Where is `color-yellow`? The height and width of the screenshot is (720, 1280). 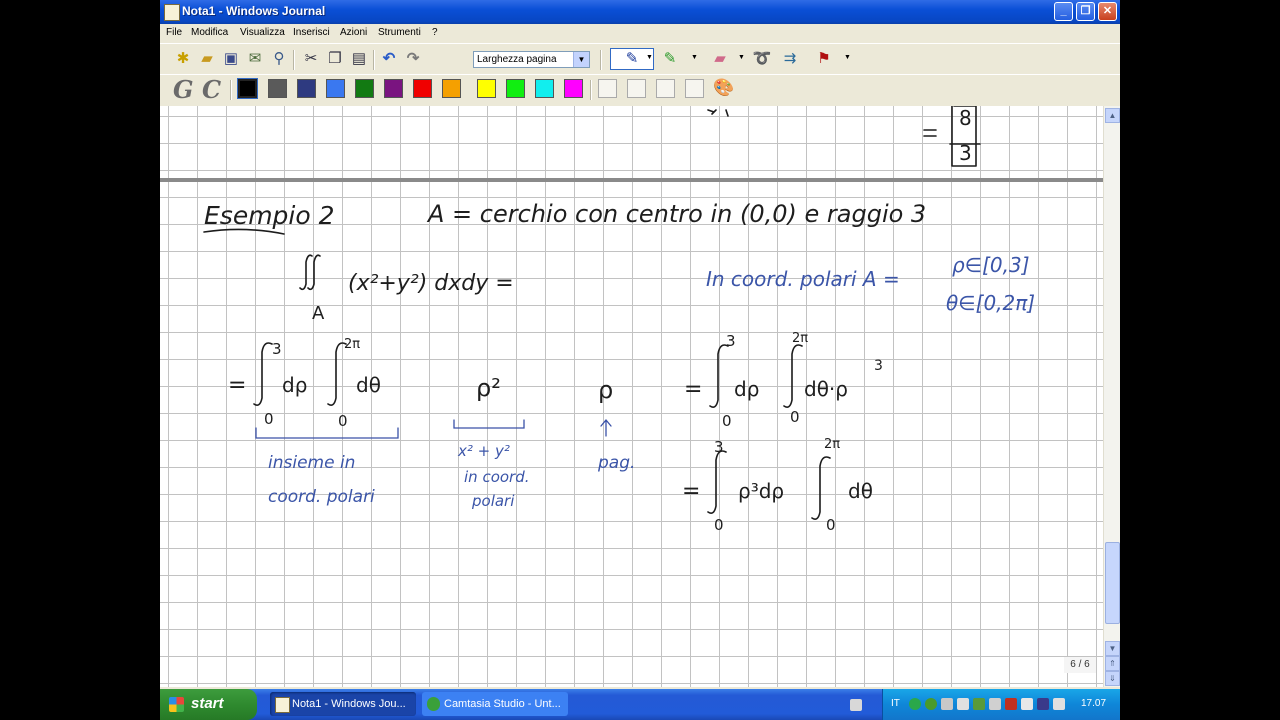
color-yellow is located at coordinates (486, 88).